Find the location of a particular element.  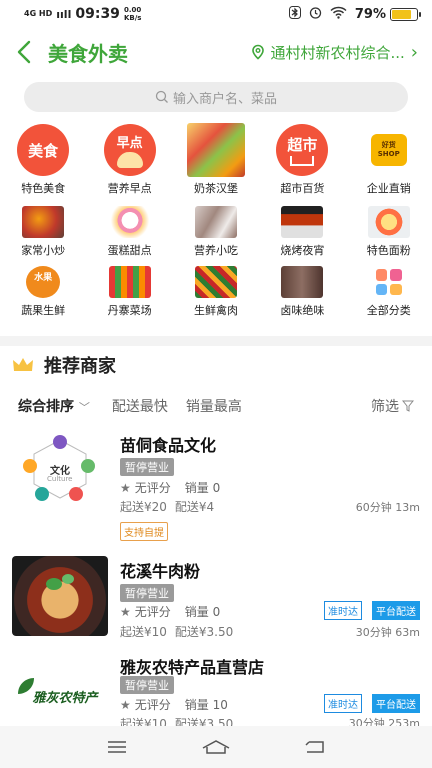

section-header: 推荐商家 is located at coordinates (64, 365).